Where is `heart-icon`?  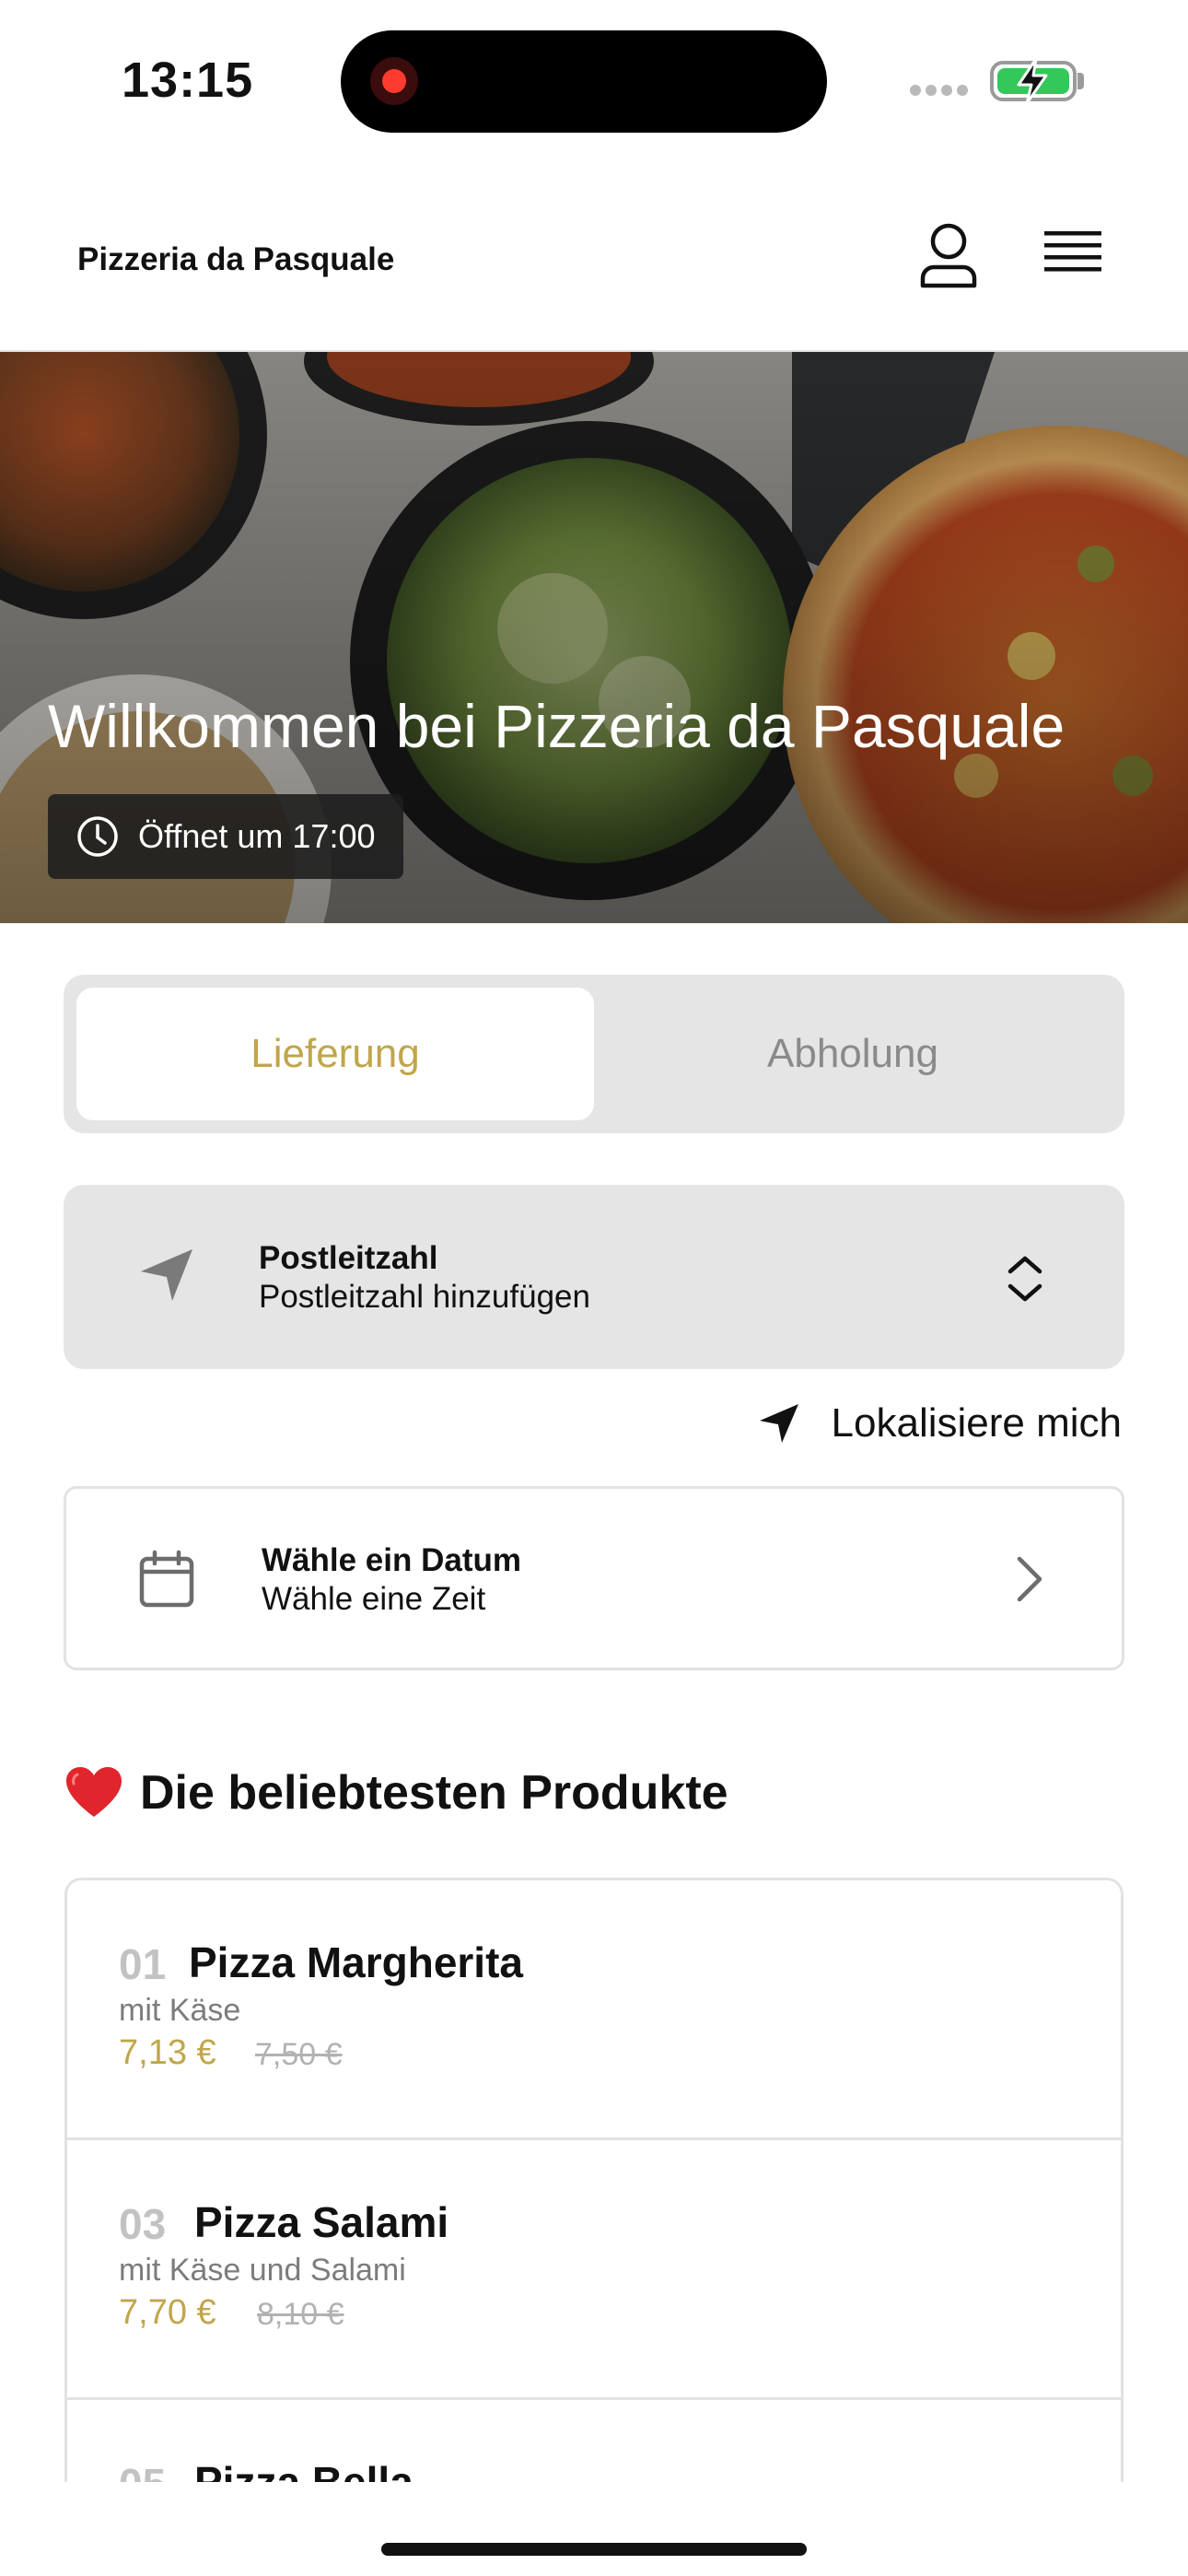 heart-icon is located at coordinates (93, 1793).